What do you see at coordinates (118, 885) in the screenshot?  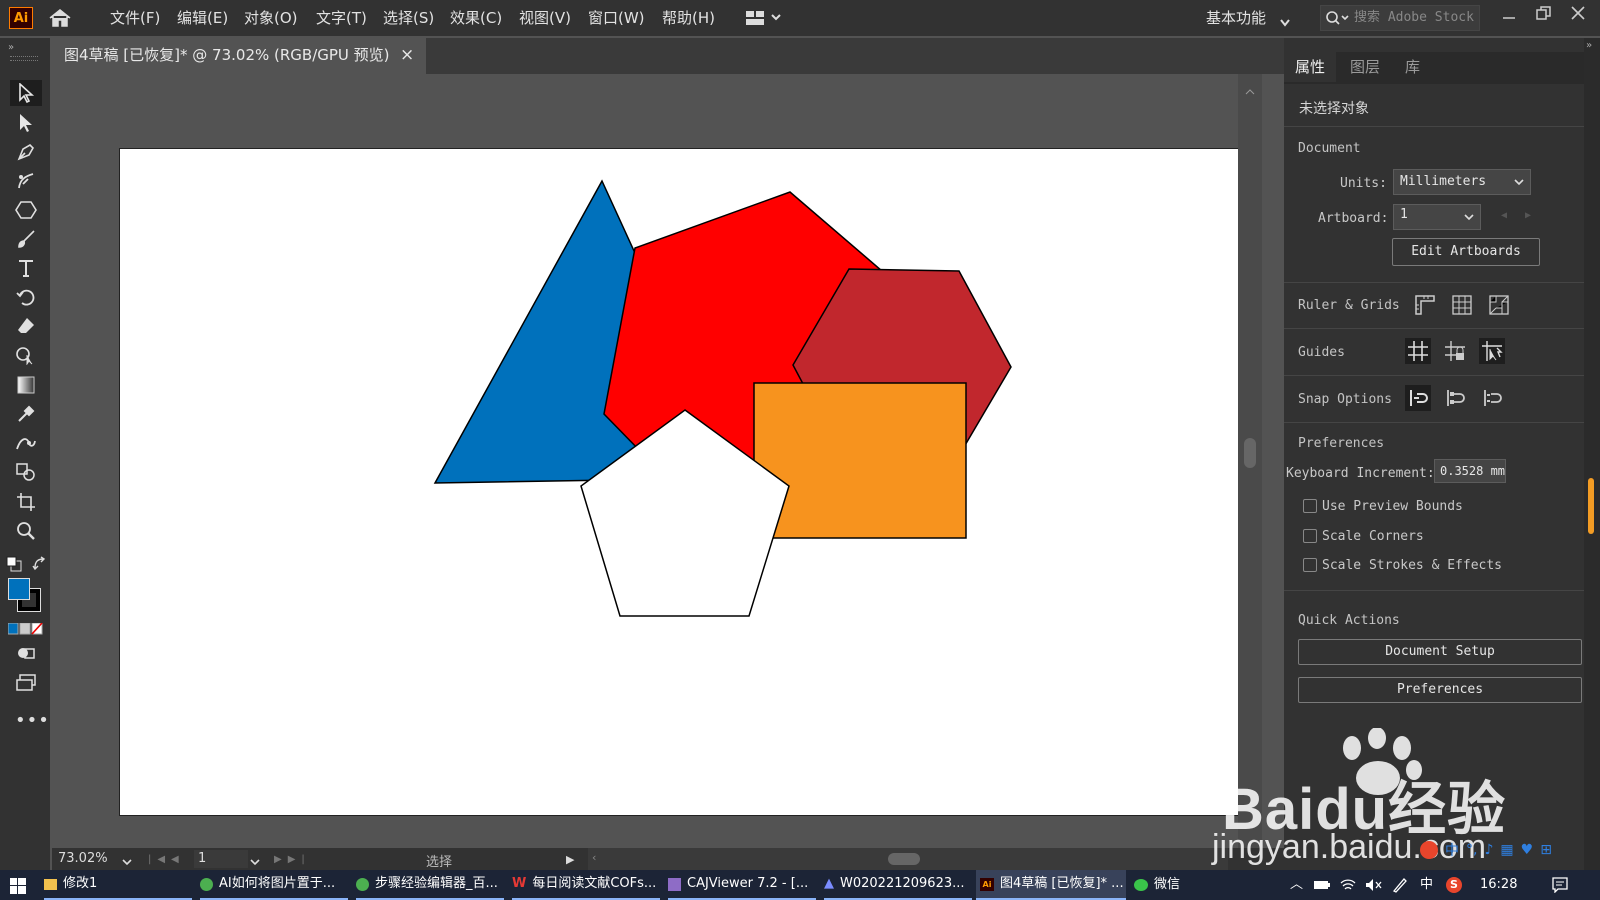 I see `taskbar-item-folder: 修改1` at bounding box center [118, 885].